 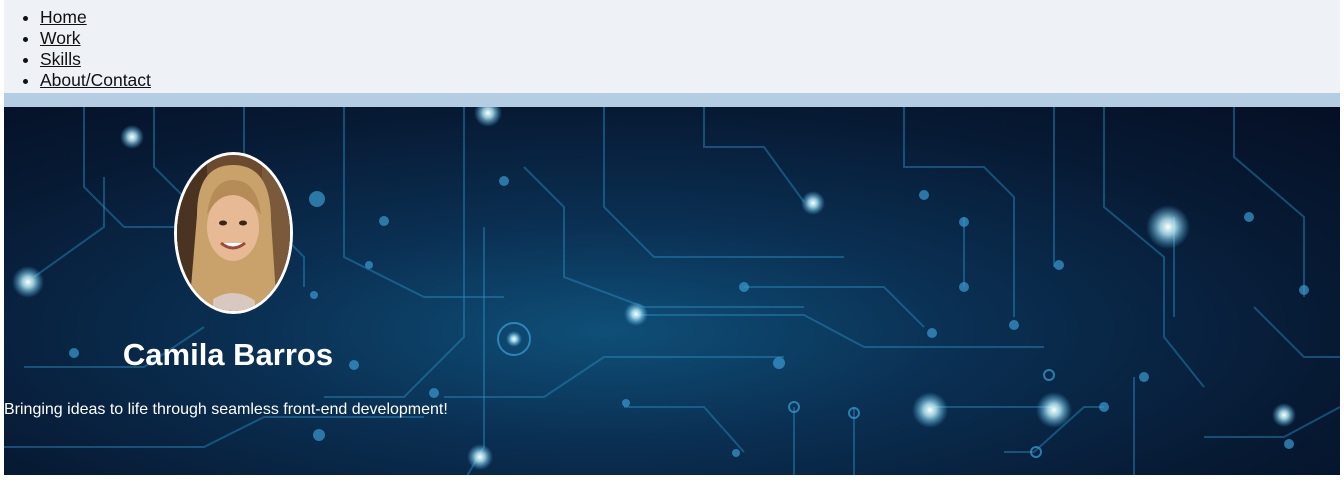 What do you see at coordinates (690, 17) in the screenshot?
I see `nav-item-home: Home` at bounding box center [690, 17].